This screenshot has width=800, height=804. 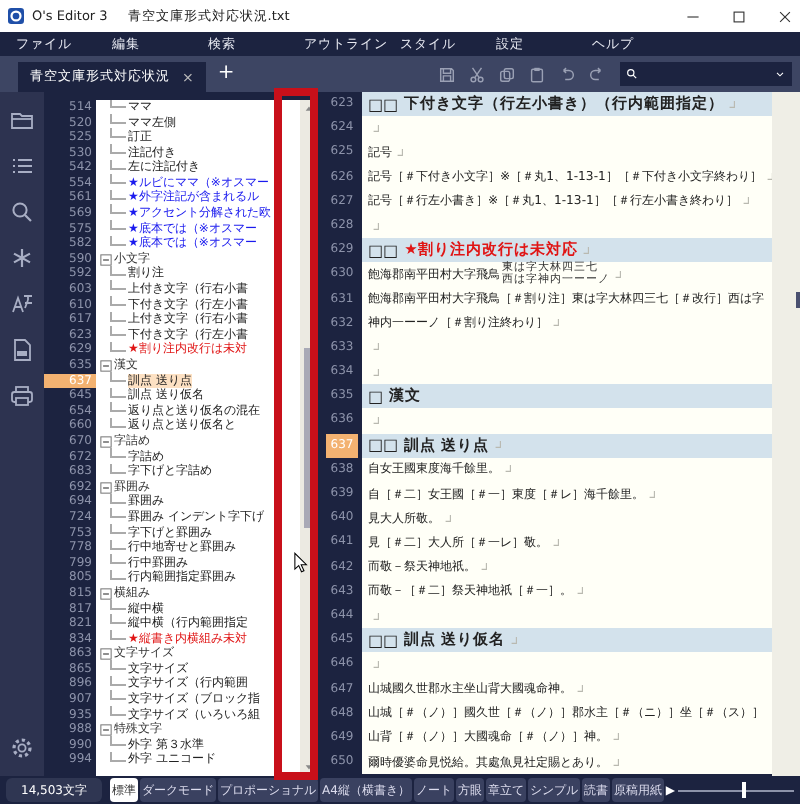 I want to click on cut-icon, so click(x=477, y=74).